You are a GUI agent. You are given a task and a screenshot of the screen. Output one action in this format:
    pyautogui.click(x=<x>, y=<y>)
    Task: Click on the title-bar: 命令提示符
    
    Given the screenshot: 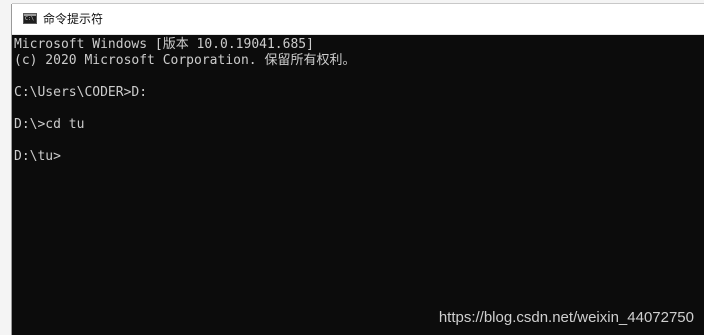 What is the action you would take?
    pyautogui.click(x=358, y=19)
    